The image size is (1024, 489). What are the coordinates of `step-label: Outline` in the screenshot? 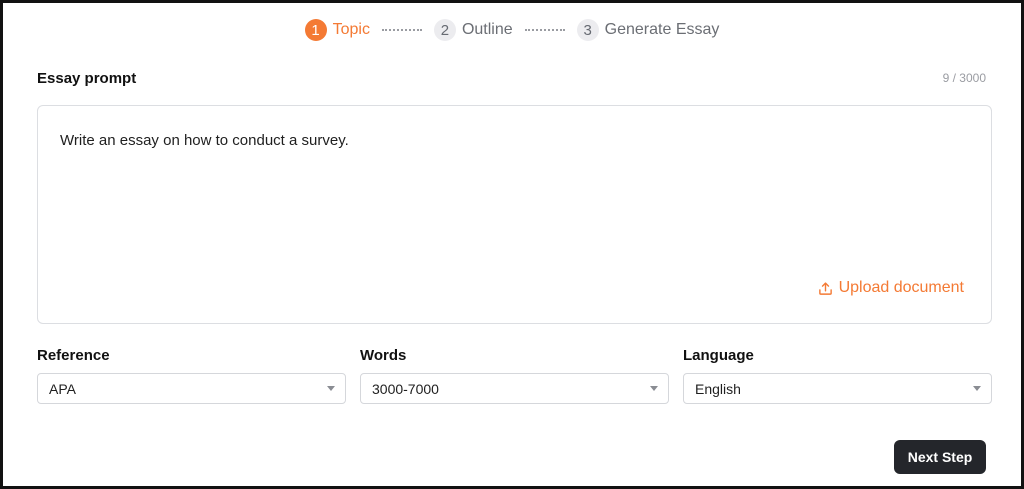 It's located at (487, 29).